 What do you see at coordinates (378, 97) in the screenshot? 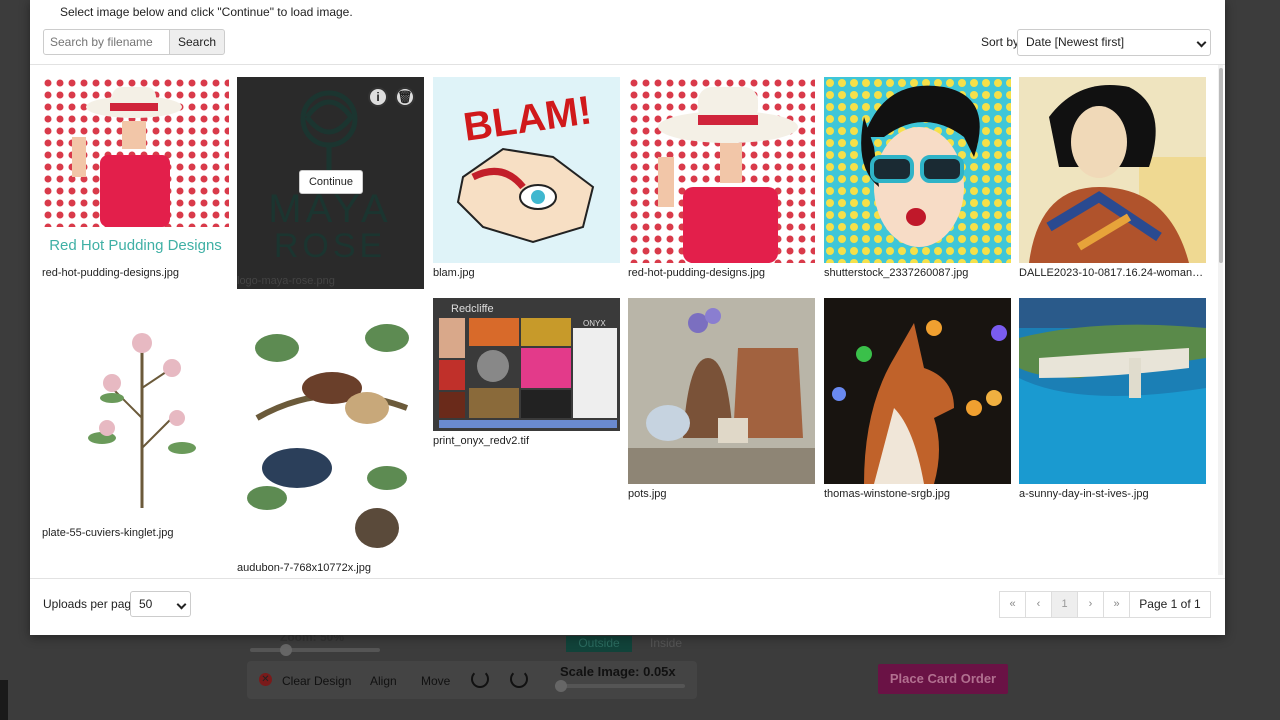
I see `info-icon: i` at bounding box center [378, 97].